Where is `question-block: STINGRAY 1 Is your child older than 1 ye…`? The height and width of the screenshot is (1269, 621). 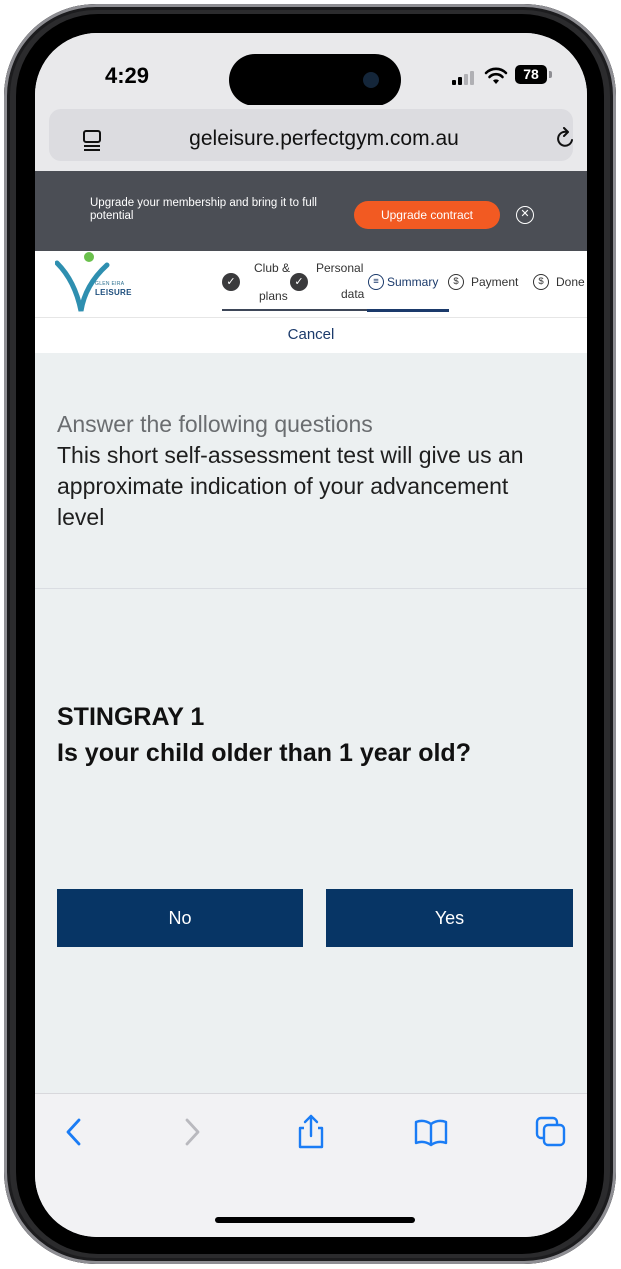 question-block: STINGRAY 1 Is your child older than 1 ye… is located at coordinates (312, 735).